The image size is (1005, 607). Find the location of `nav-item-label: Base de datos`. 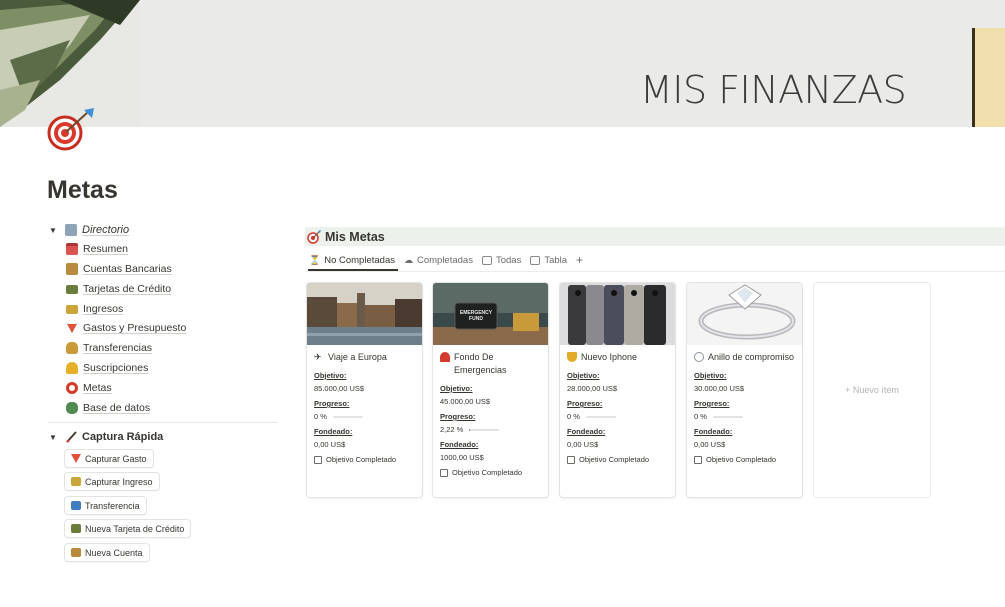

nav-item-label: Base de datos is located at coordinates (116, 408).